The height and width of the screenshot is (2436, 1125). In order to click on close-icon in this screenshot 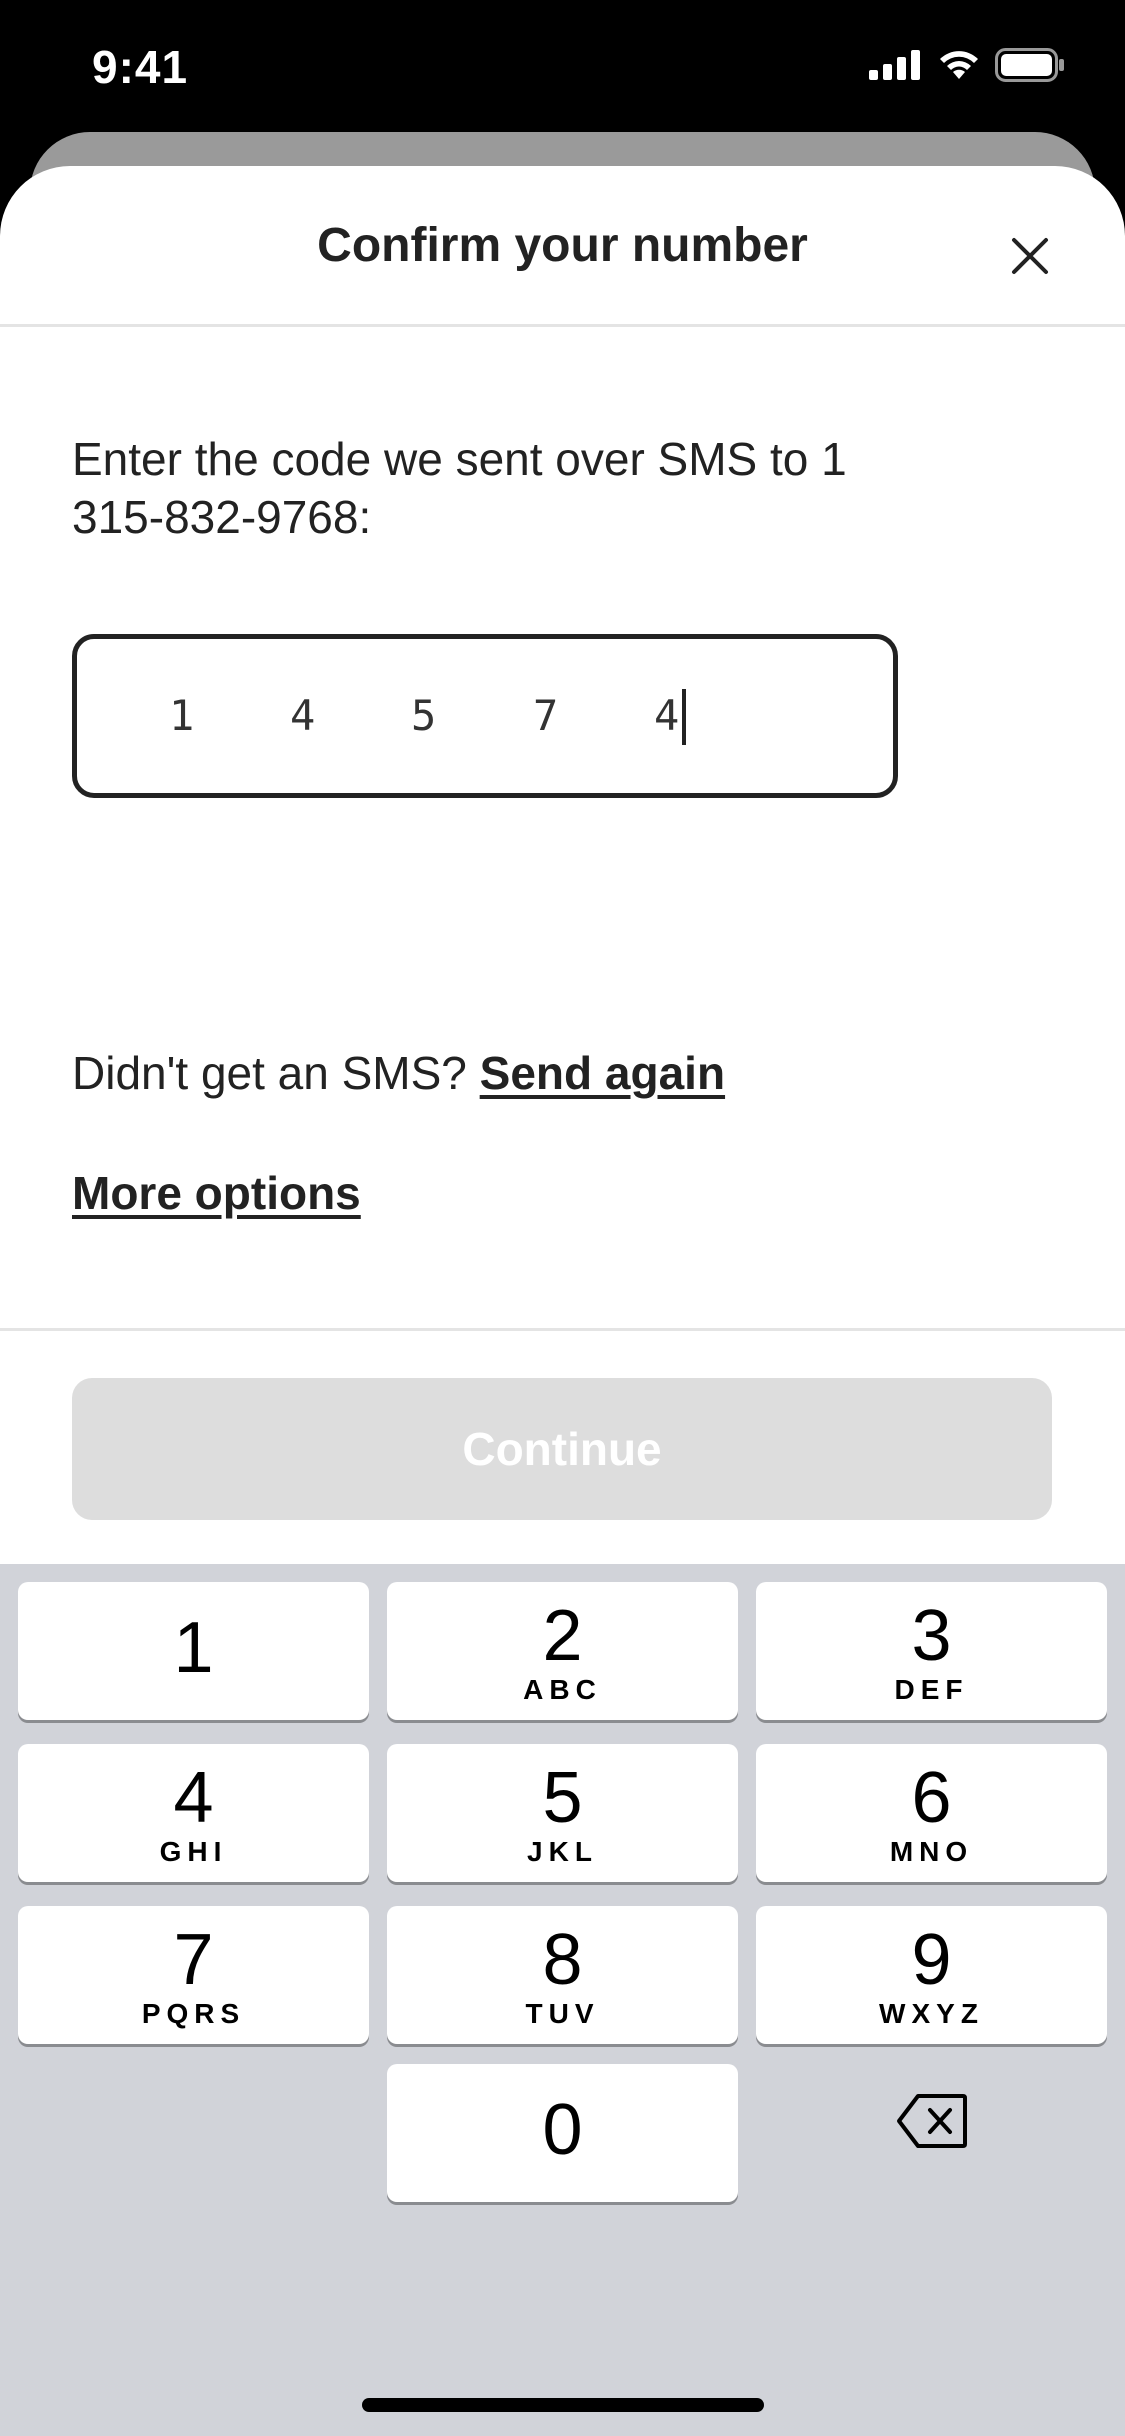, I will do `click(1030, 256)`.